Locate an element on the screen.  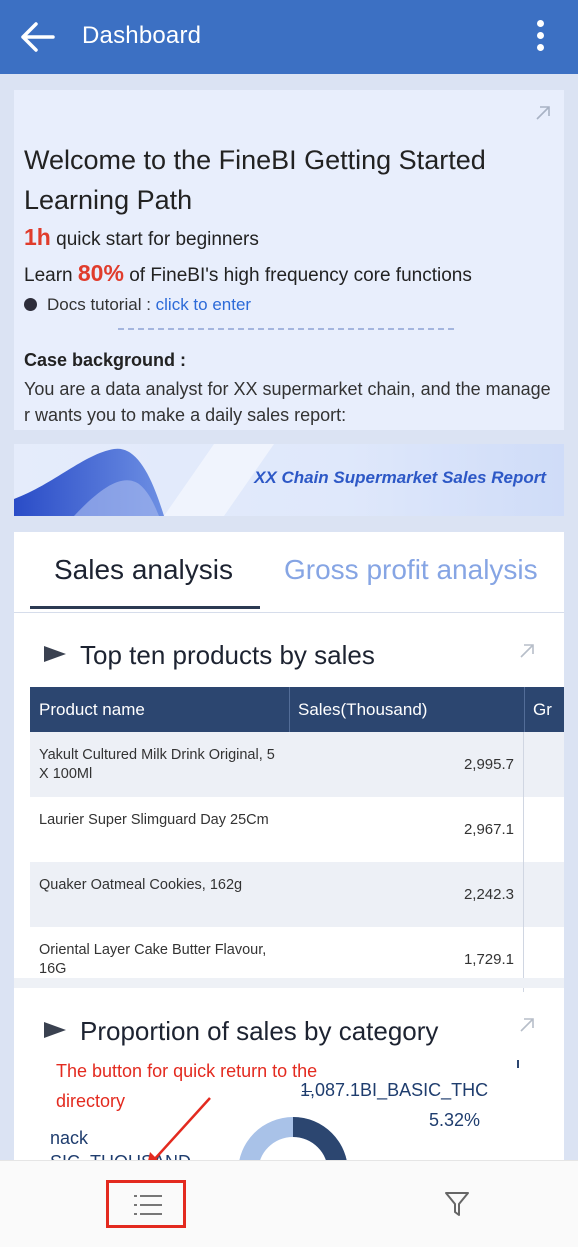
page-title: Dashboard is located at coordinates (142, 35).